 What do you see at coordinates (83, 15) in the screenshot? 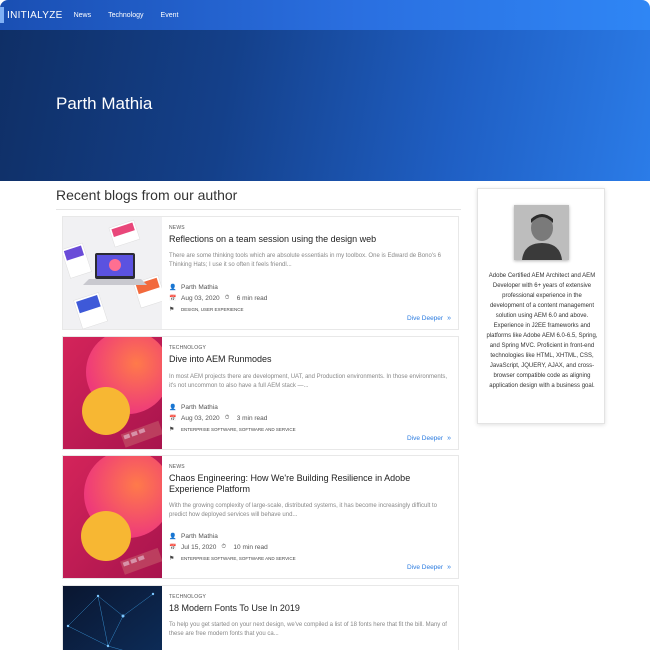
I see `nav-link-news: News` at bounding box center [83, 15].